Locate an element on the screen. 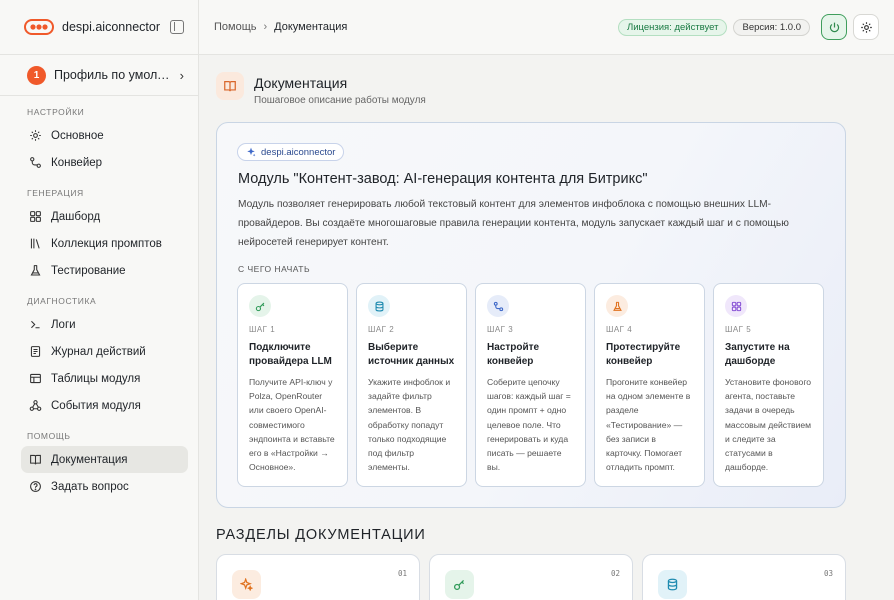 The image size is (894, 600). sidebar-item-label: Логи is located at coordinates (63, 324).